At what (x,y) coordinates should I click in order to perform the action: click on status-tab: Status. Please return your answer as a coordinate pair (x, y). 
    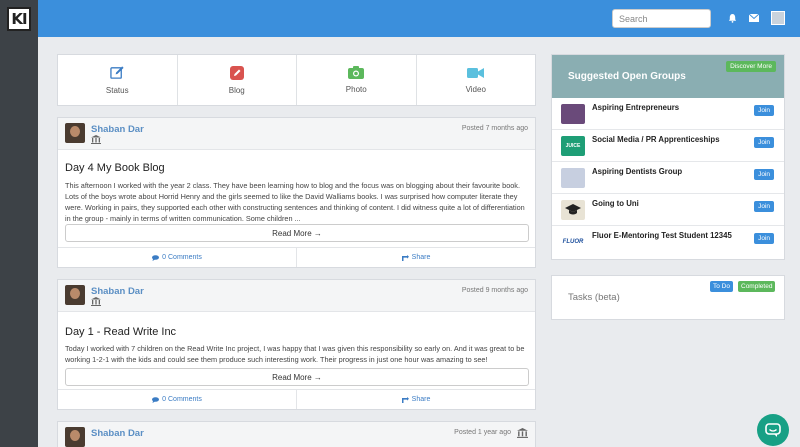
    Looking at the image, I should click on (118, 80).